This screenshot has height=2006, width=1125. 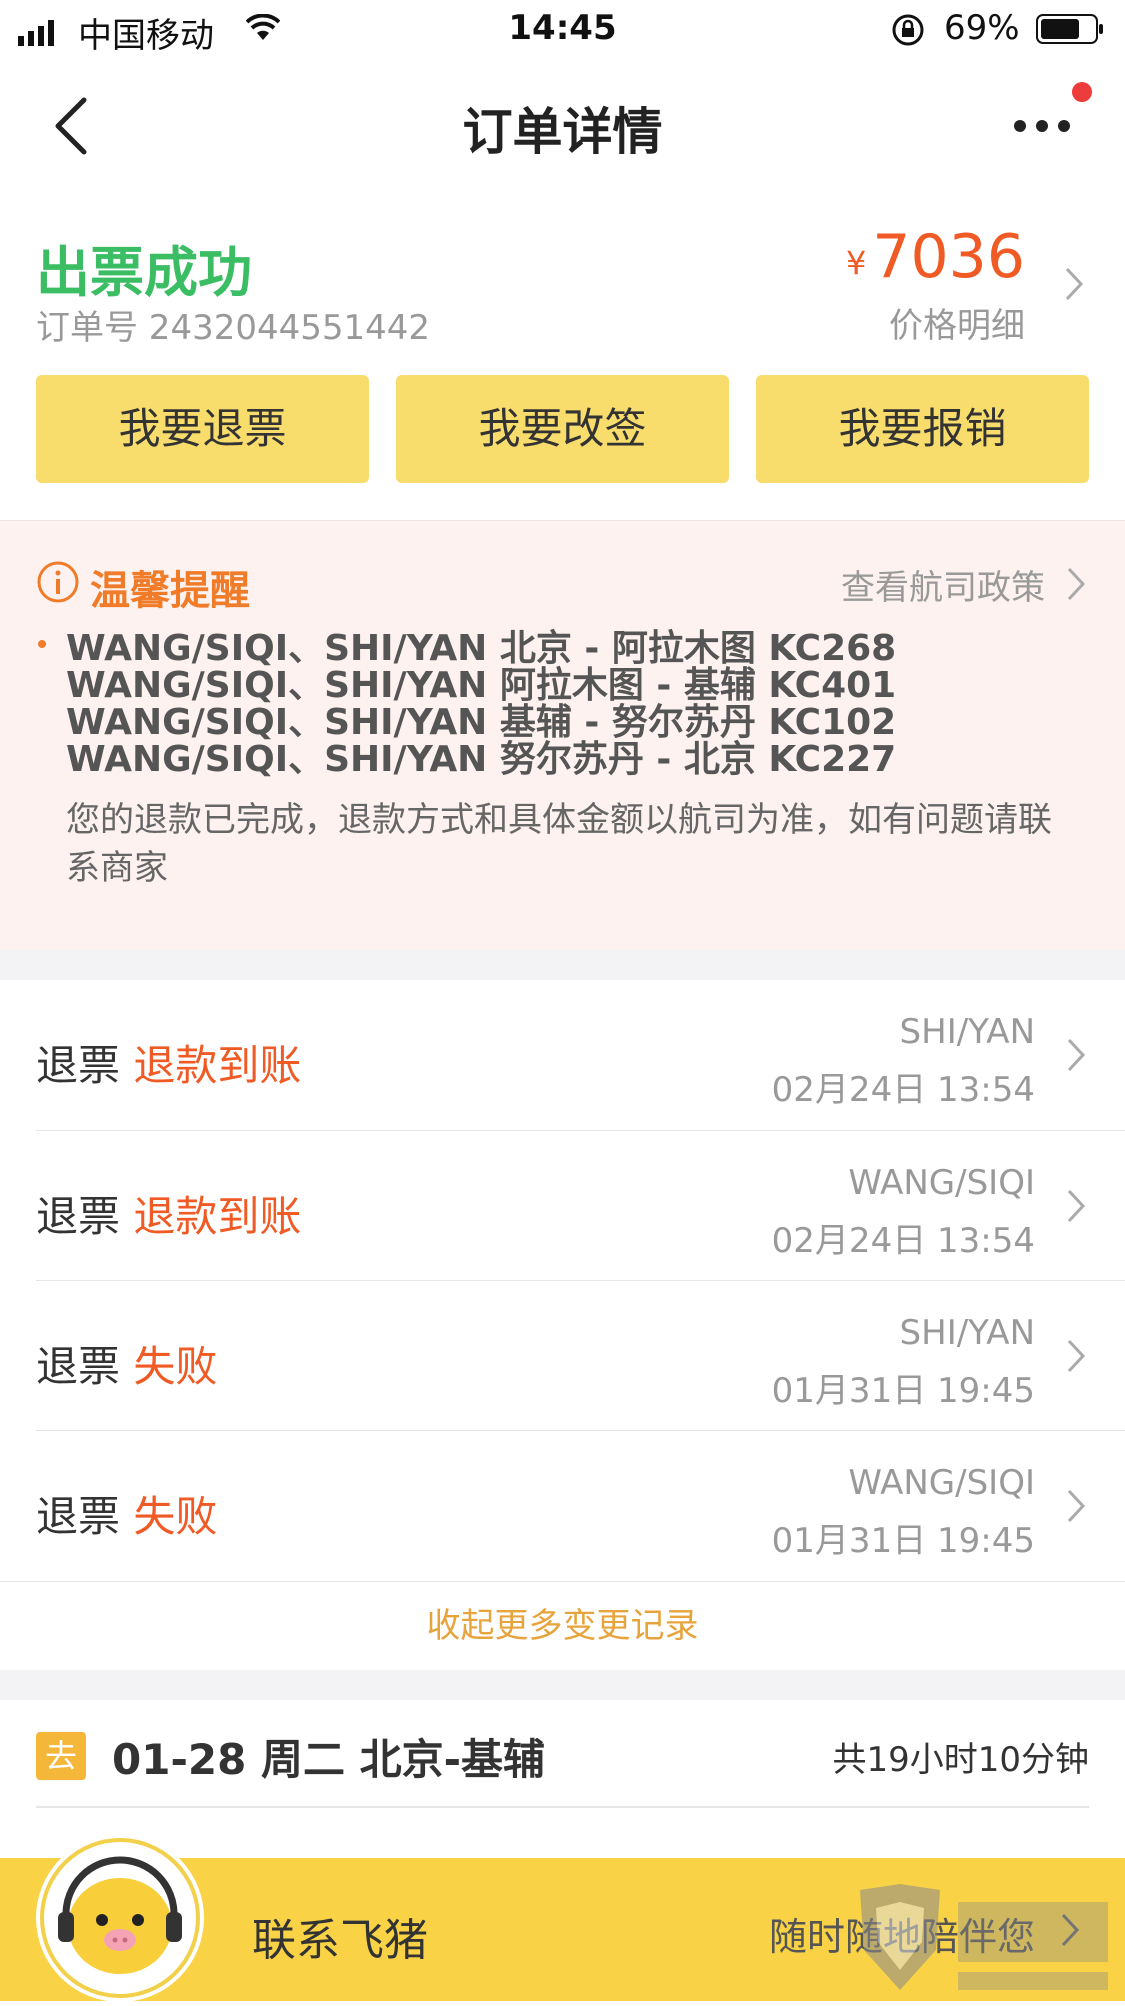 I want to click on segment-divider, so click(x=562, y=1807).